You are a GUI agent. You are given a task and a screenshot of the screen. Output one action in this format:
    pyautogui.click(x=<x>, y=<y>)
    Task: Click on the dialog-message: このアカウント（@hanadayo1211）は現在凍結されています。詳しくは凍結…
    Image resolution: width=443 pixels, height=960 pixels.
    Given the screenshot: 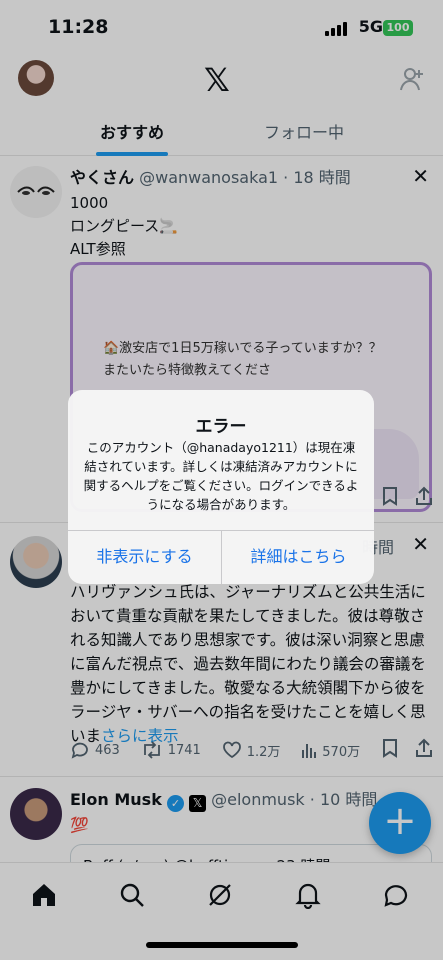 What is the action you would take?
    pyautogui.click(x=221, y=476)
    